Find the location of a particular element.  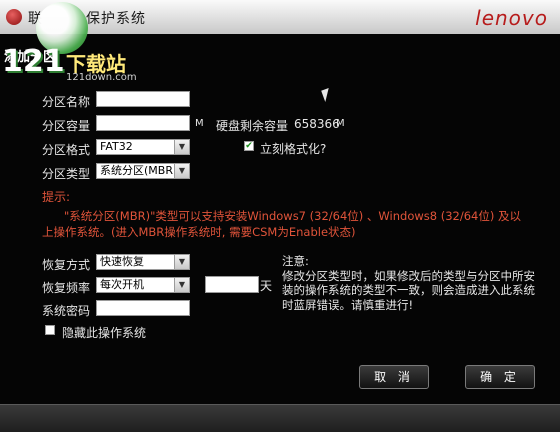

restore-mode-label: 恢复方式 is located at coordinates (66, 265).